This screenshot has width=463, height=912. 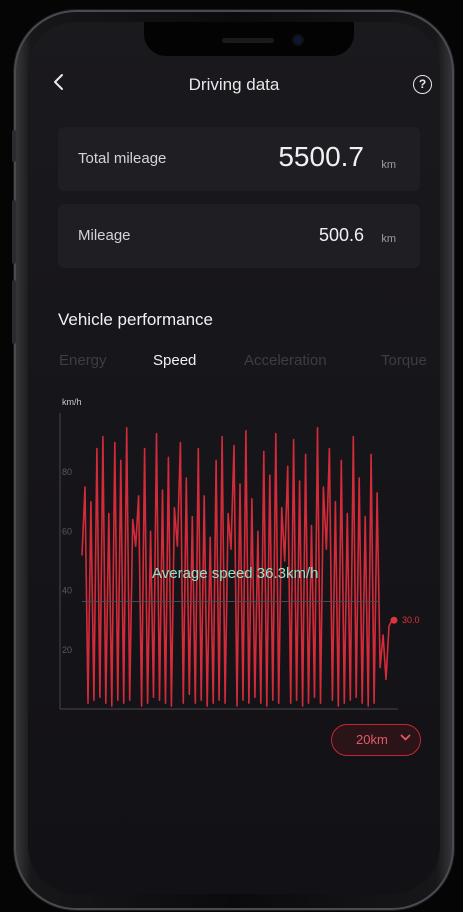 What do you see at coordinates (67, 531) in the screenshot?
I see `y-tick-label: 60` at bounding box center [67, 531].